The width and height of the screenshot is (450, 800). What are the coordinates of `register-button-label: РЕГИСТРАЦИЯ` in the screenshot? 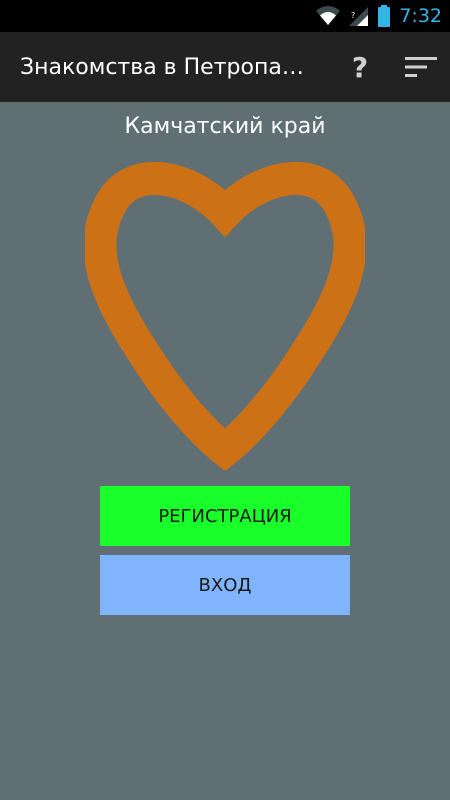 It's located at (225, 516).